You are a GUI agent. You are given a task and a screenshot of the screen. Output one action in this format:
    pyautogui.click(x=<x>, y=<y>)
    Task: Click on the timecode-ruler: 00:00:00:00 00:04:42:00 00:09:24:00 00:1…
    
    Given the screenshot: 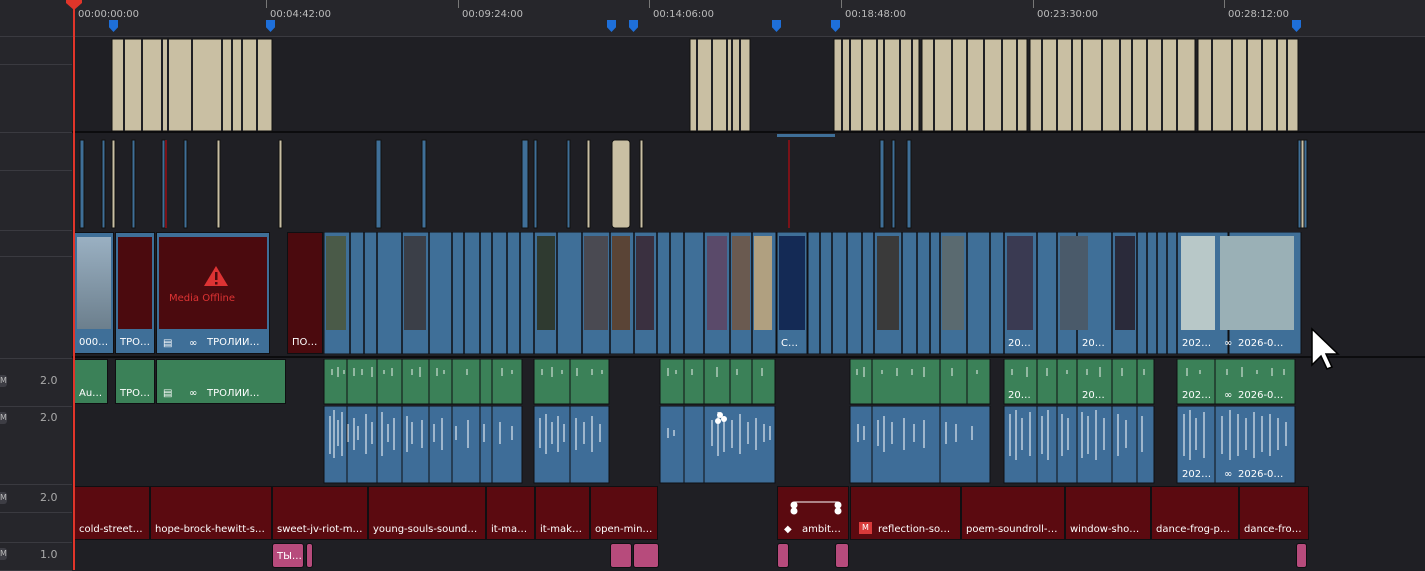 What is the action you would take?
    pyautogui.click(x=748, y=18)
    